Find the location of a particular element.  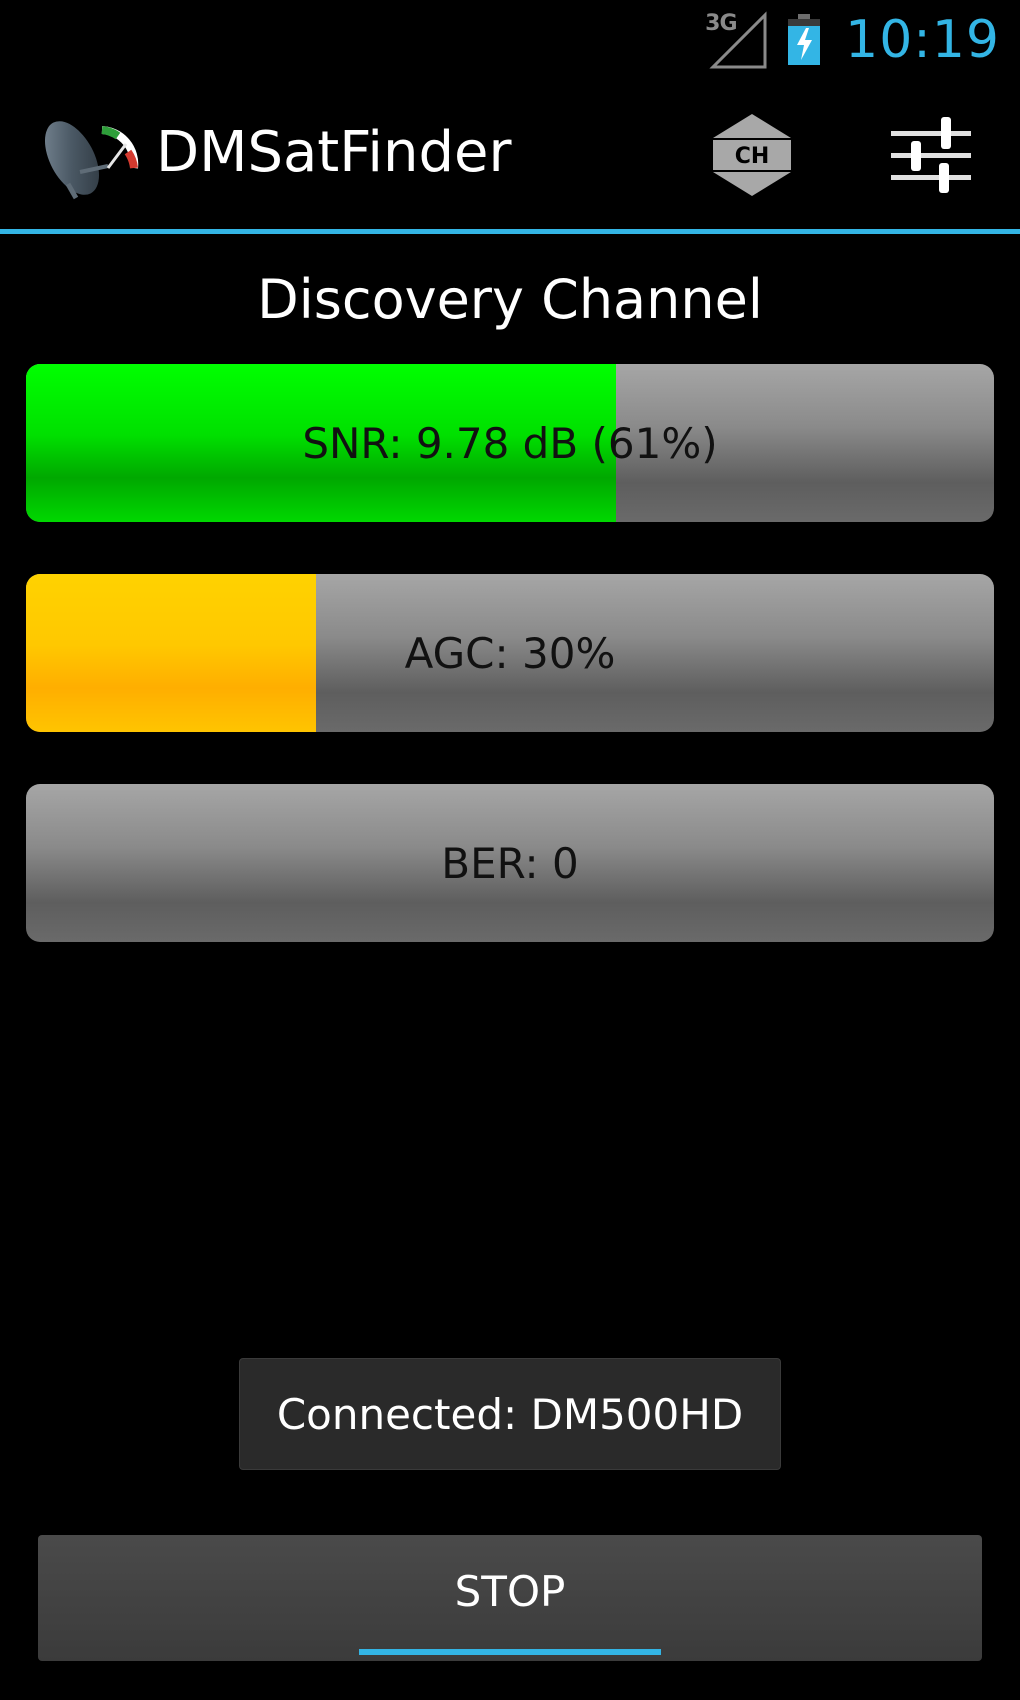

channel-button: CH is located at coordinates (752, 155).